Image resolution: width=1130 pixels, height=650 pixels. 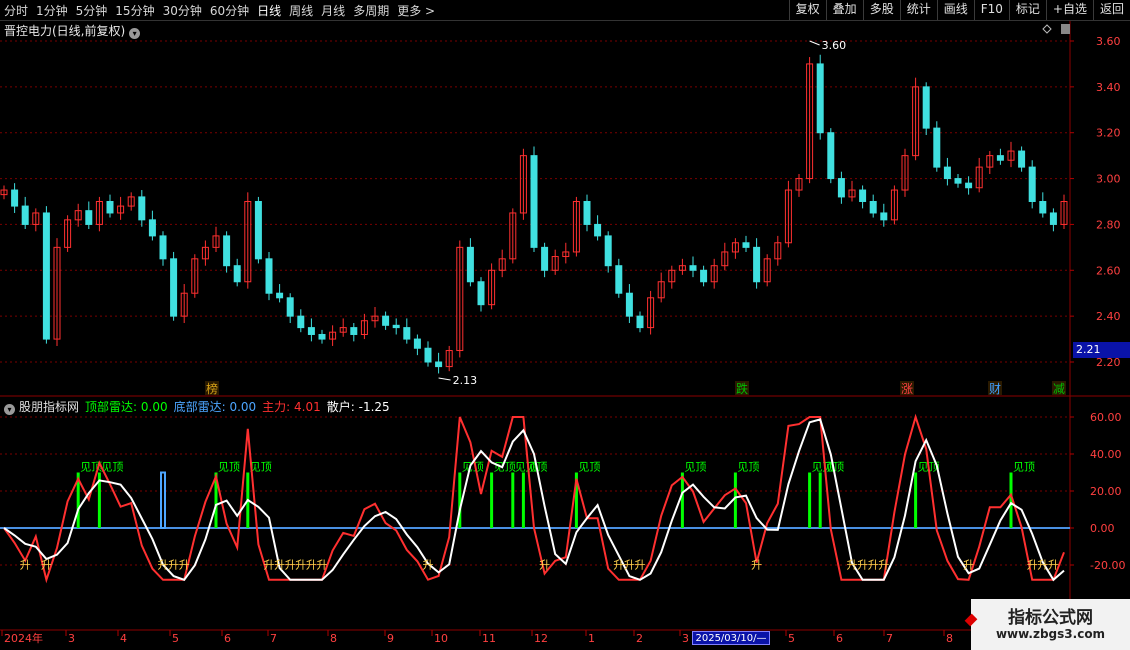 I want to click on watermark: 指标公式网 www.zbgs3.com, so click(x=1047, y=624).